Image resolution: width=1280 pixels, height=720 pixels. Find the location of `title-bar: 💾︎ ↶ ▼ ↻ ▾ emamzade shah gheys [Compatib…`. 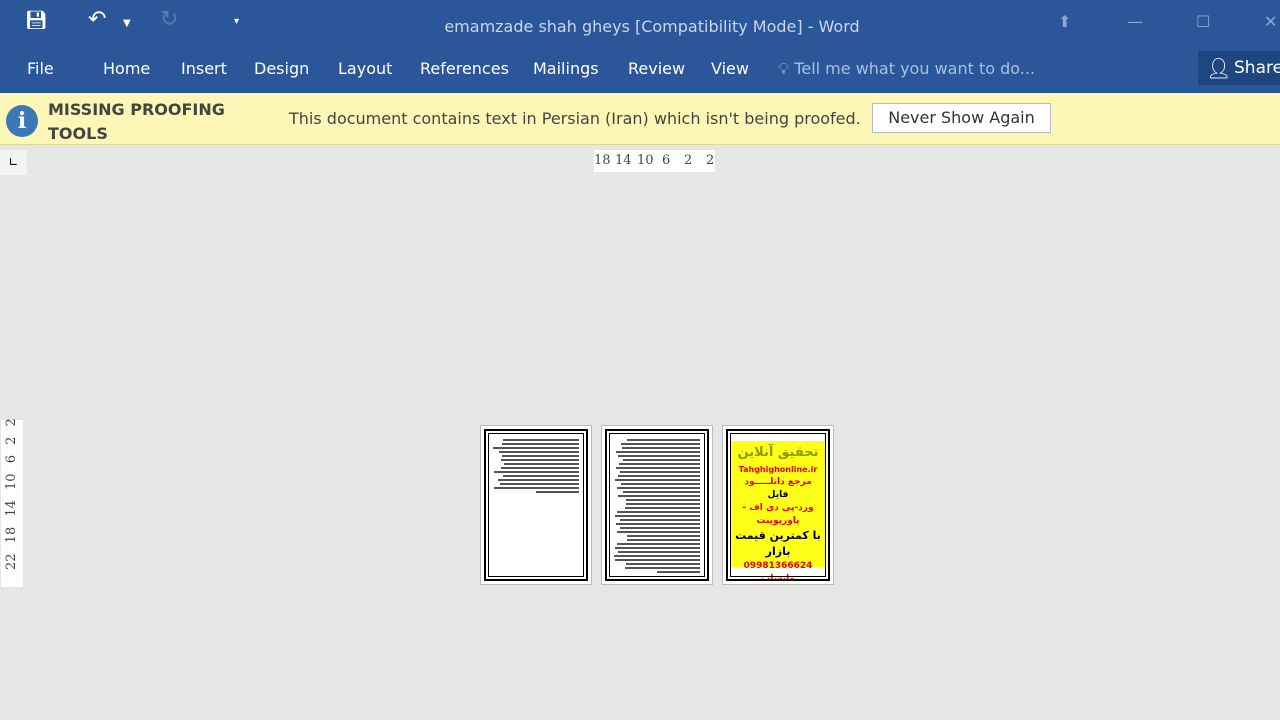

title-bar: 💾︎ ↶ ▼ ↻ ▾ emamzade shah gheys [Compatib… is located at coordinates (640, 25).